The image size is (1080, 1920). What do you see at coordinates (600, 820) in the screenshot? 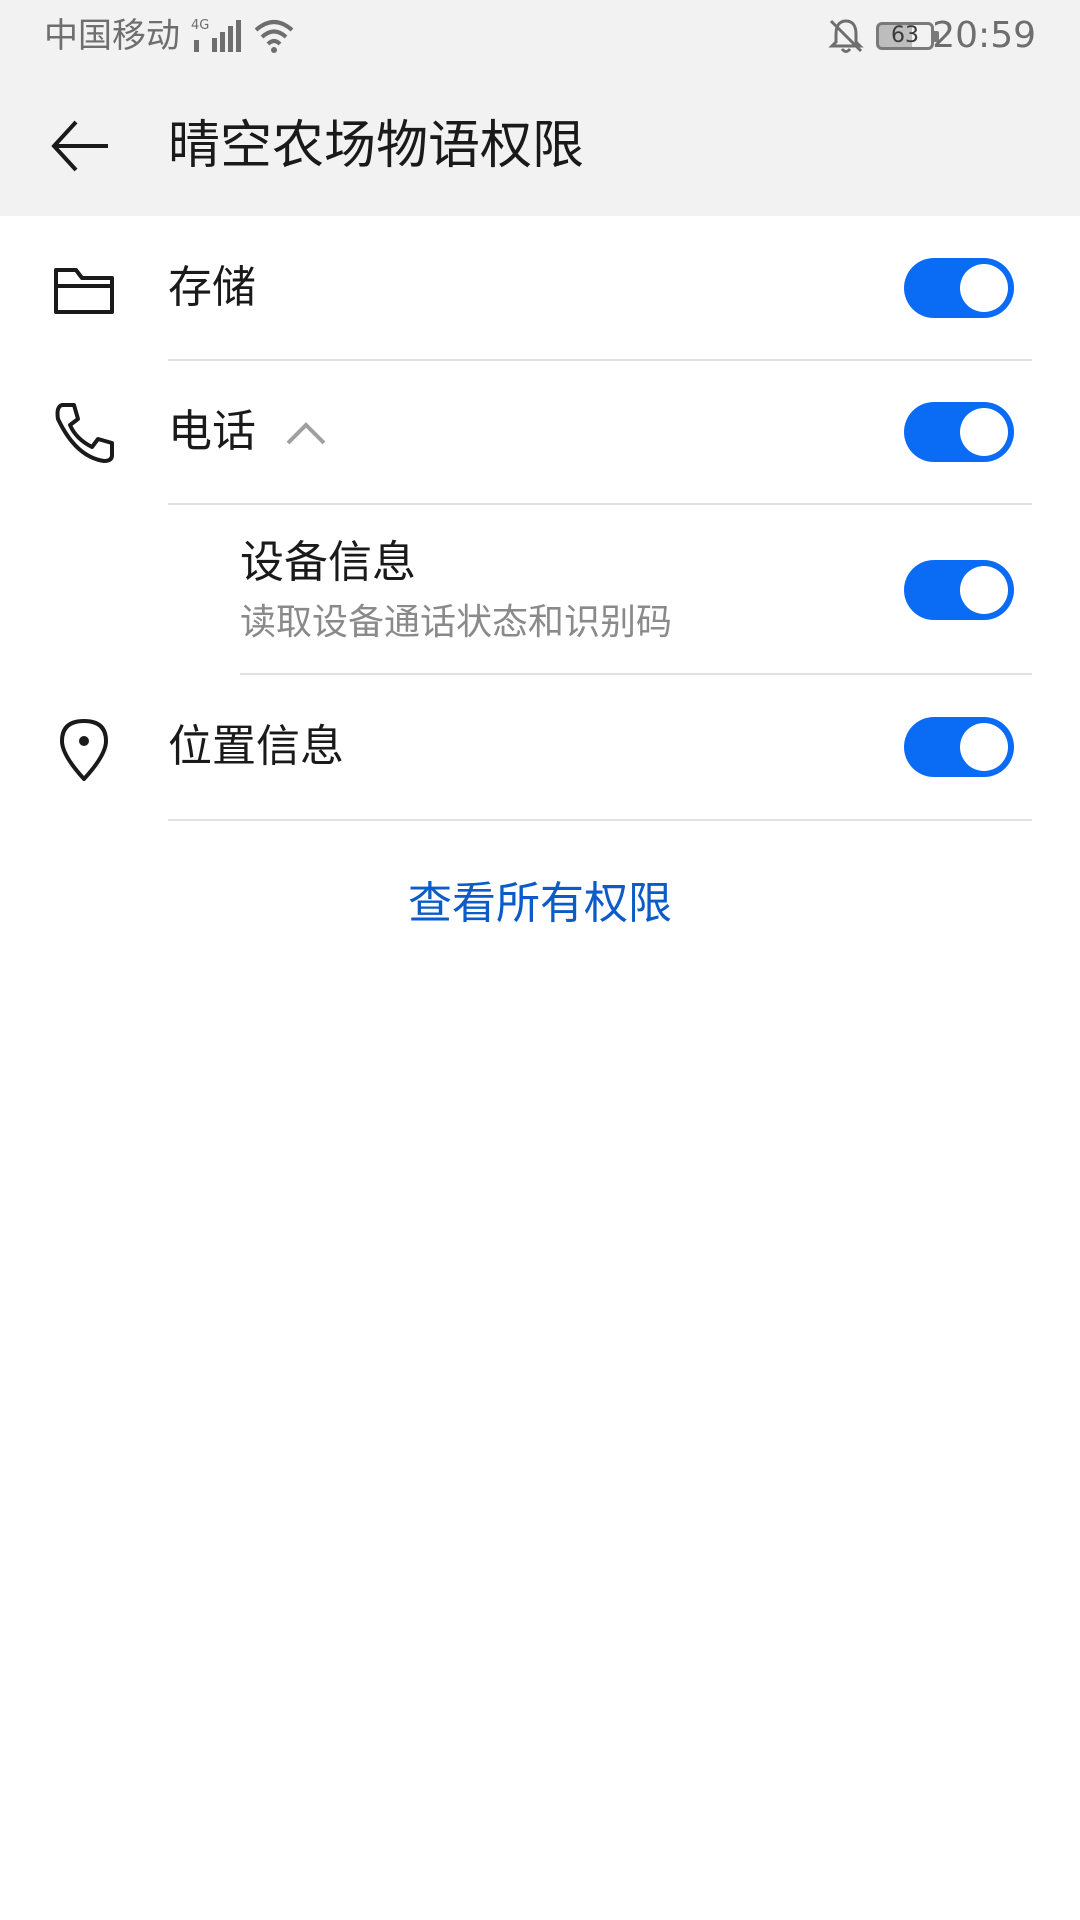
I see `divider` at bounding box center [600, 820].